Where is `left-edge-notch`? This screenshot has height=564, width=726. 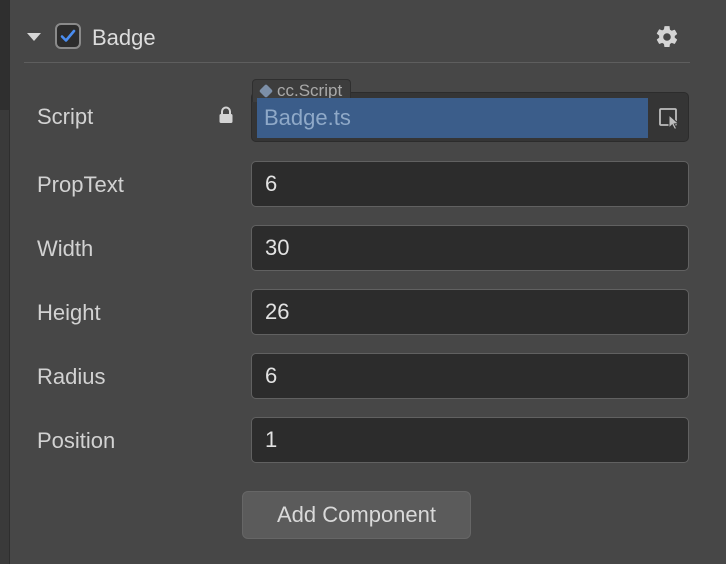 left-edge-notch is located at coordinates (4, 55).